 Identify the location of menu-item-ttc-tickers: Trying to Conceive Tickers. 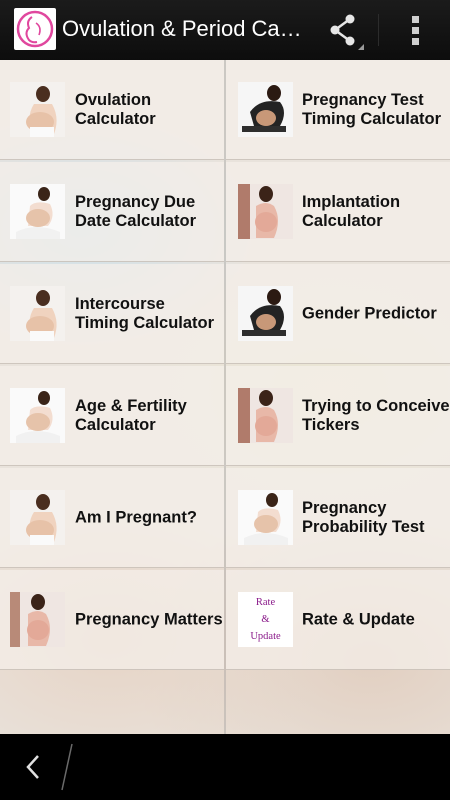
(338, 416).